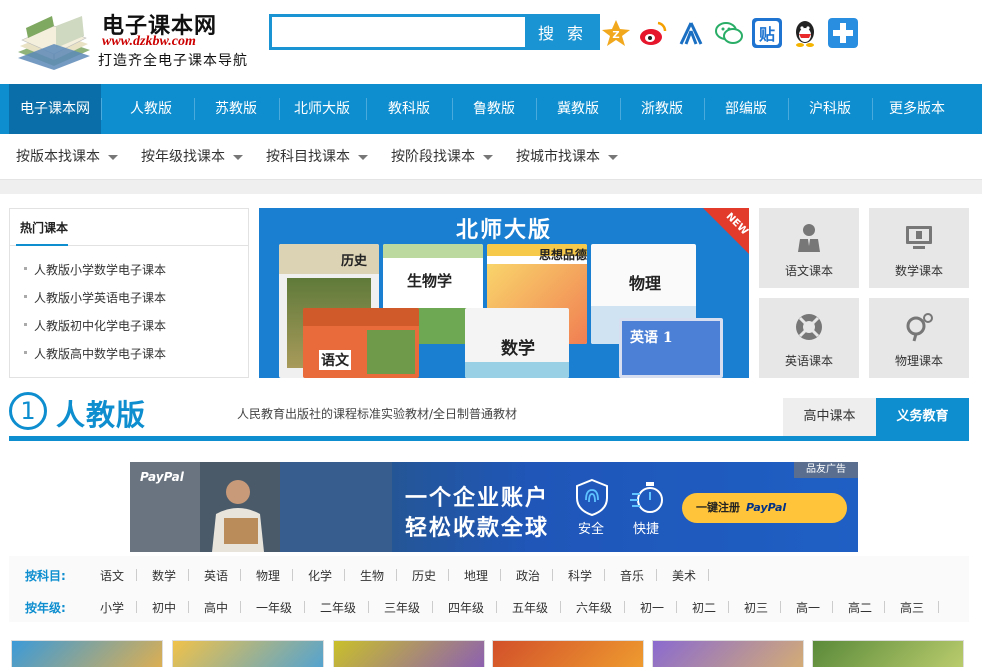  I want to click on nav-item-home: 电子课本网, so click(55, 109).